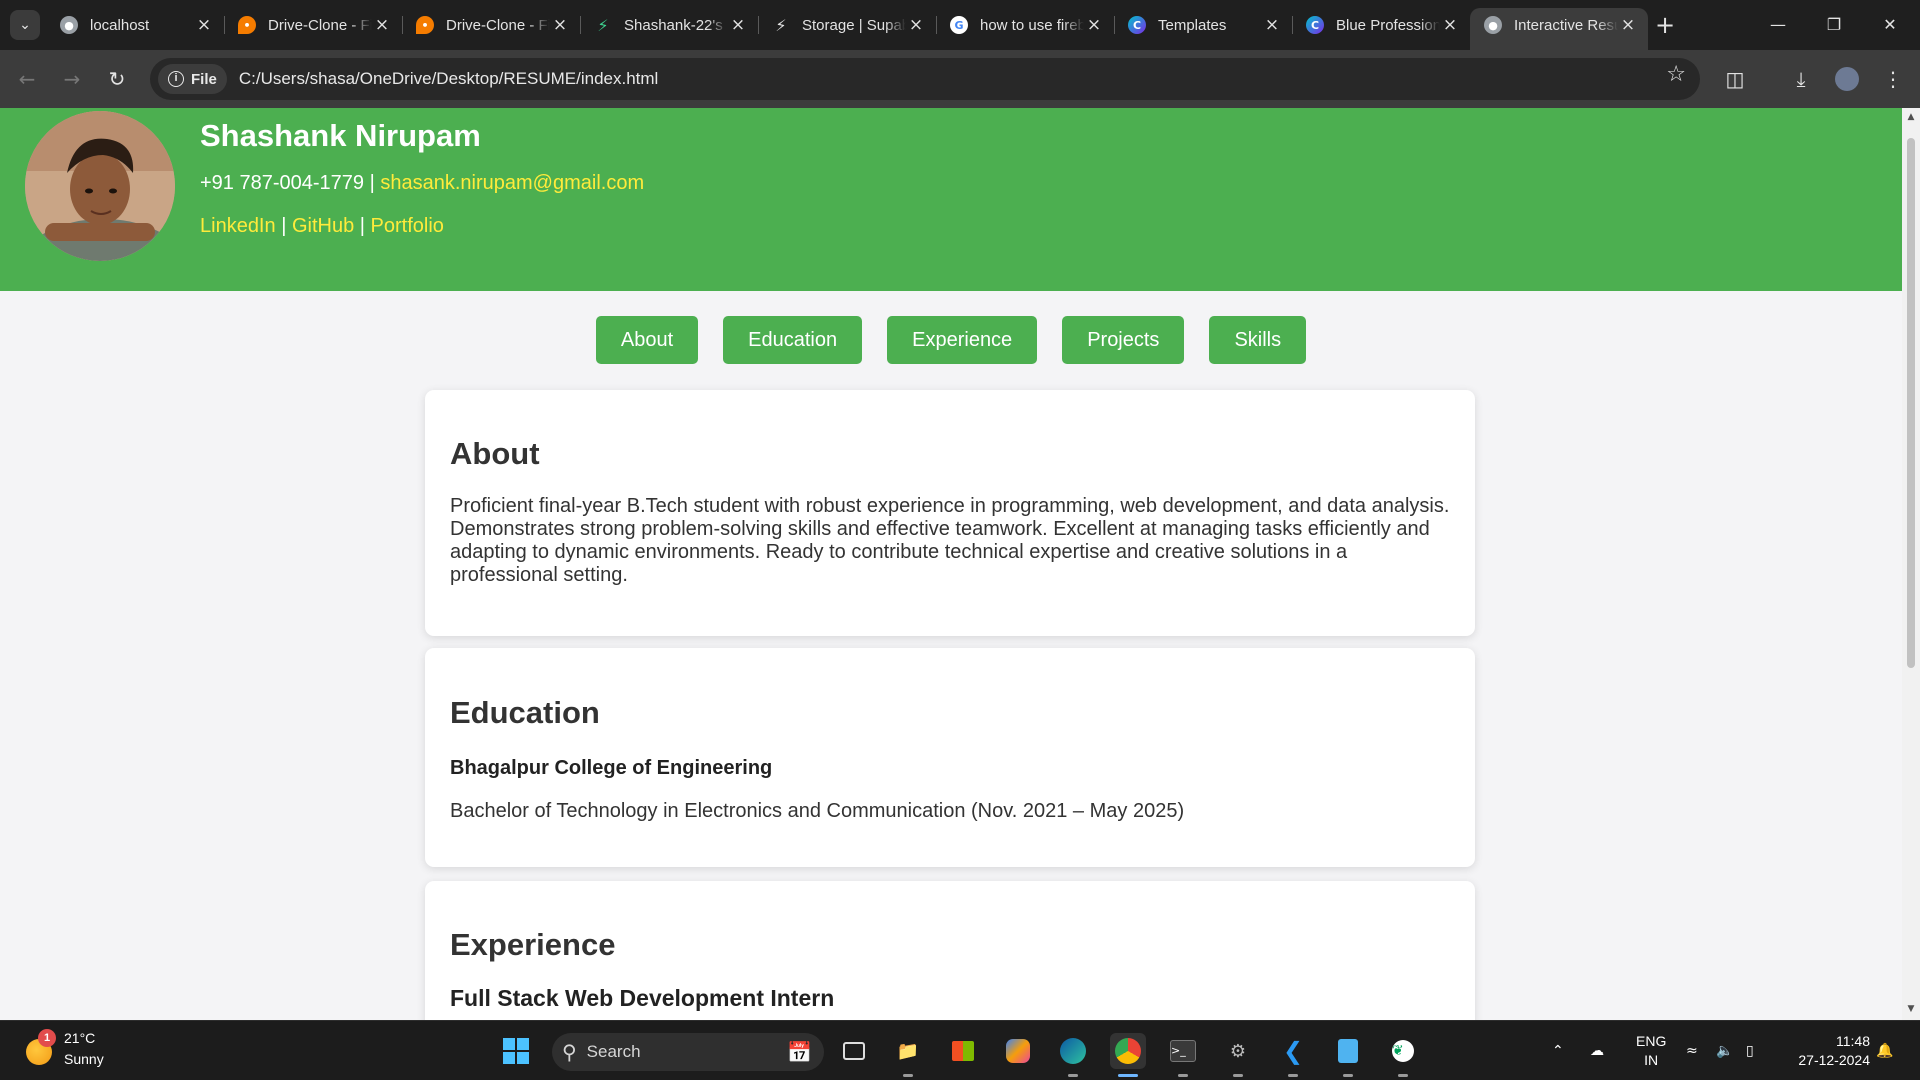  What do you see at coordinates (847, 25) in the screenshot?
I see `tab-supabase-storage: ⚡ Storage | Supabase ×` at bounding box center [847, 25].